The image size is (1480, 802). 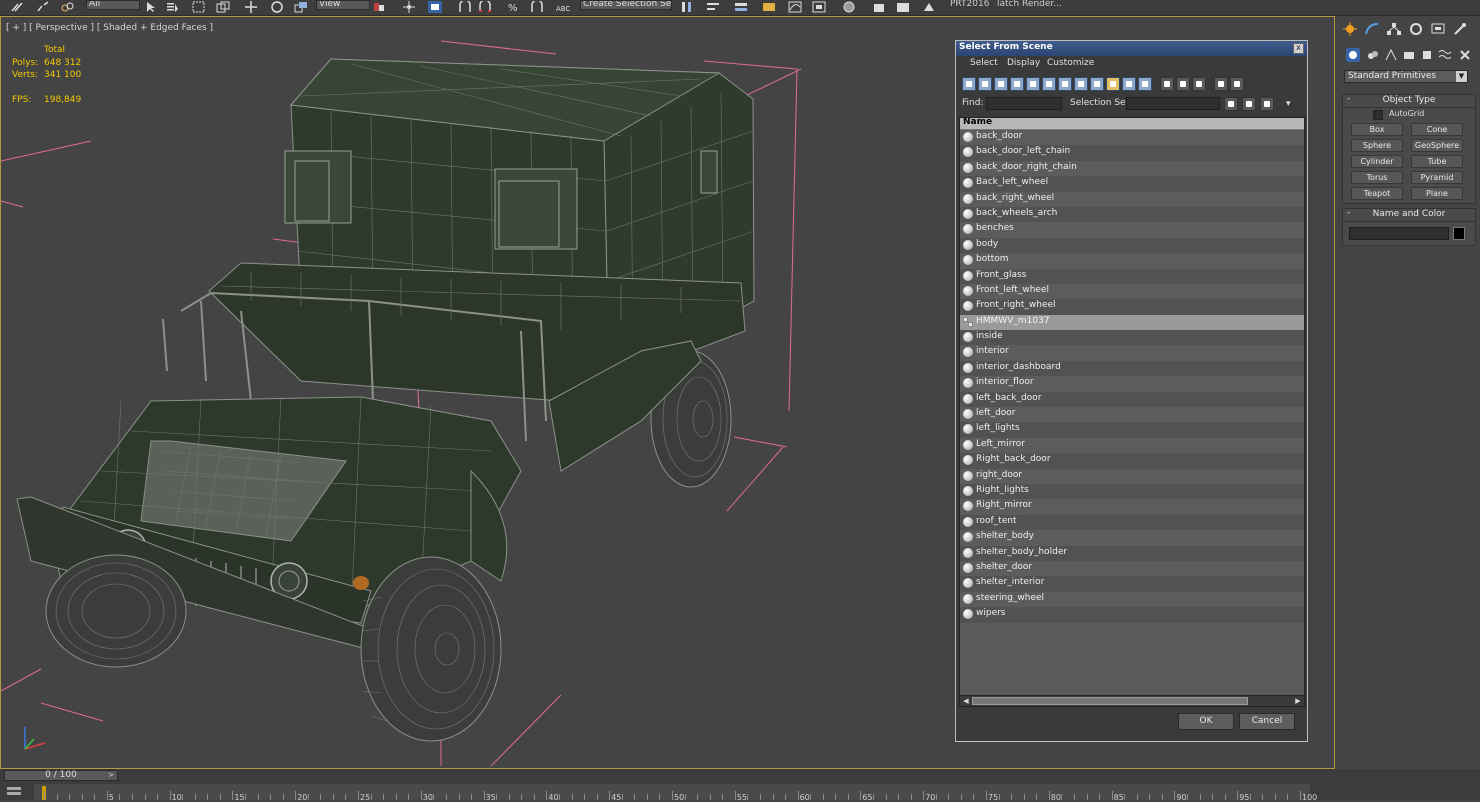 I want to click on filter-icon, so click(x=1221, y=84).